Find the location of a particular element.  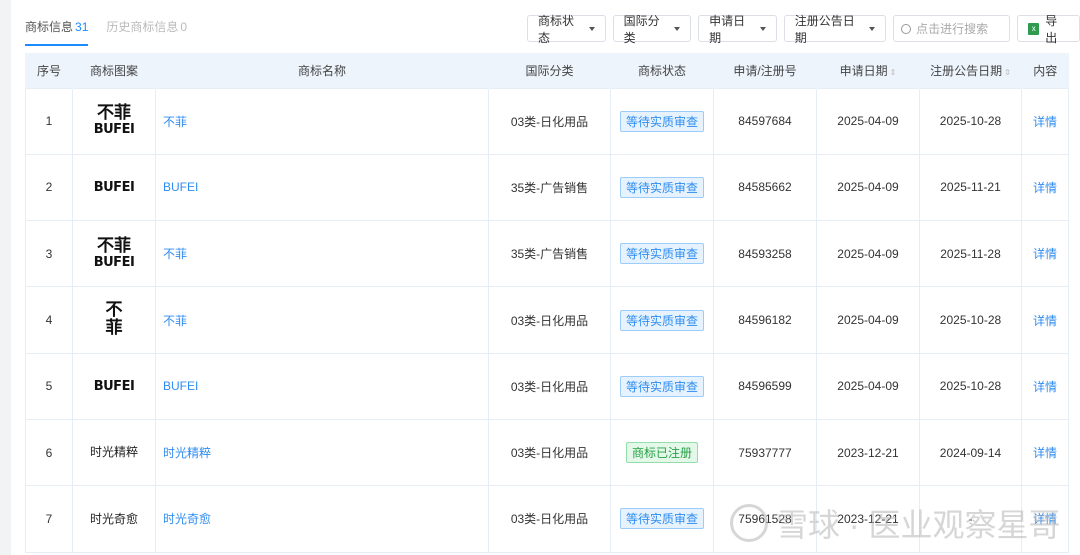

apply-date-filter-dropdown: 申请日期 is located at coordinates (737, 29).